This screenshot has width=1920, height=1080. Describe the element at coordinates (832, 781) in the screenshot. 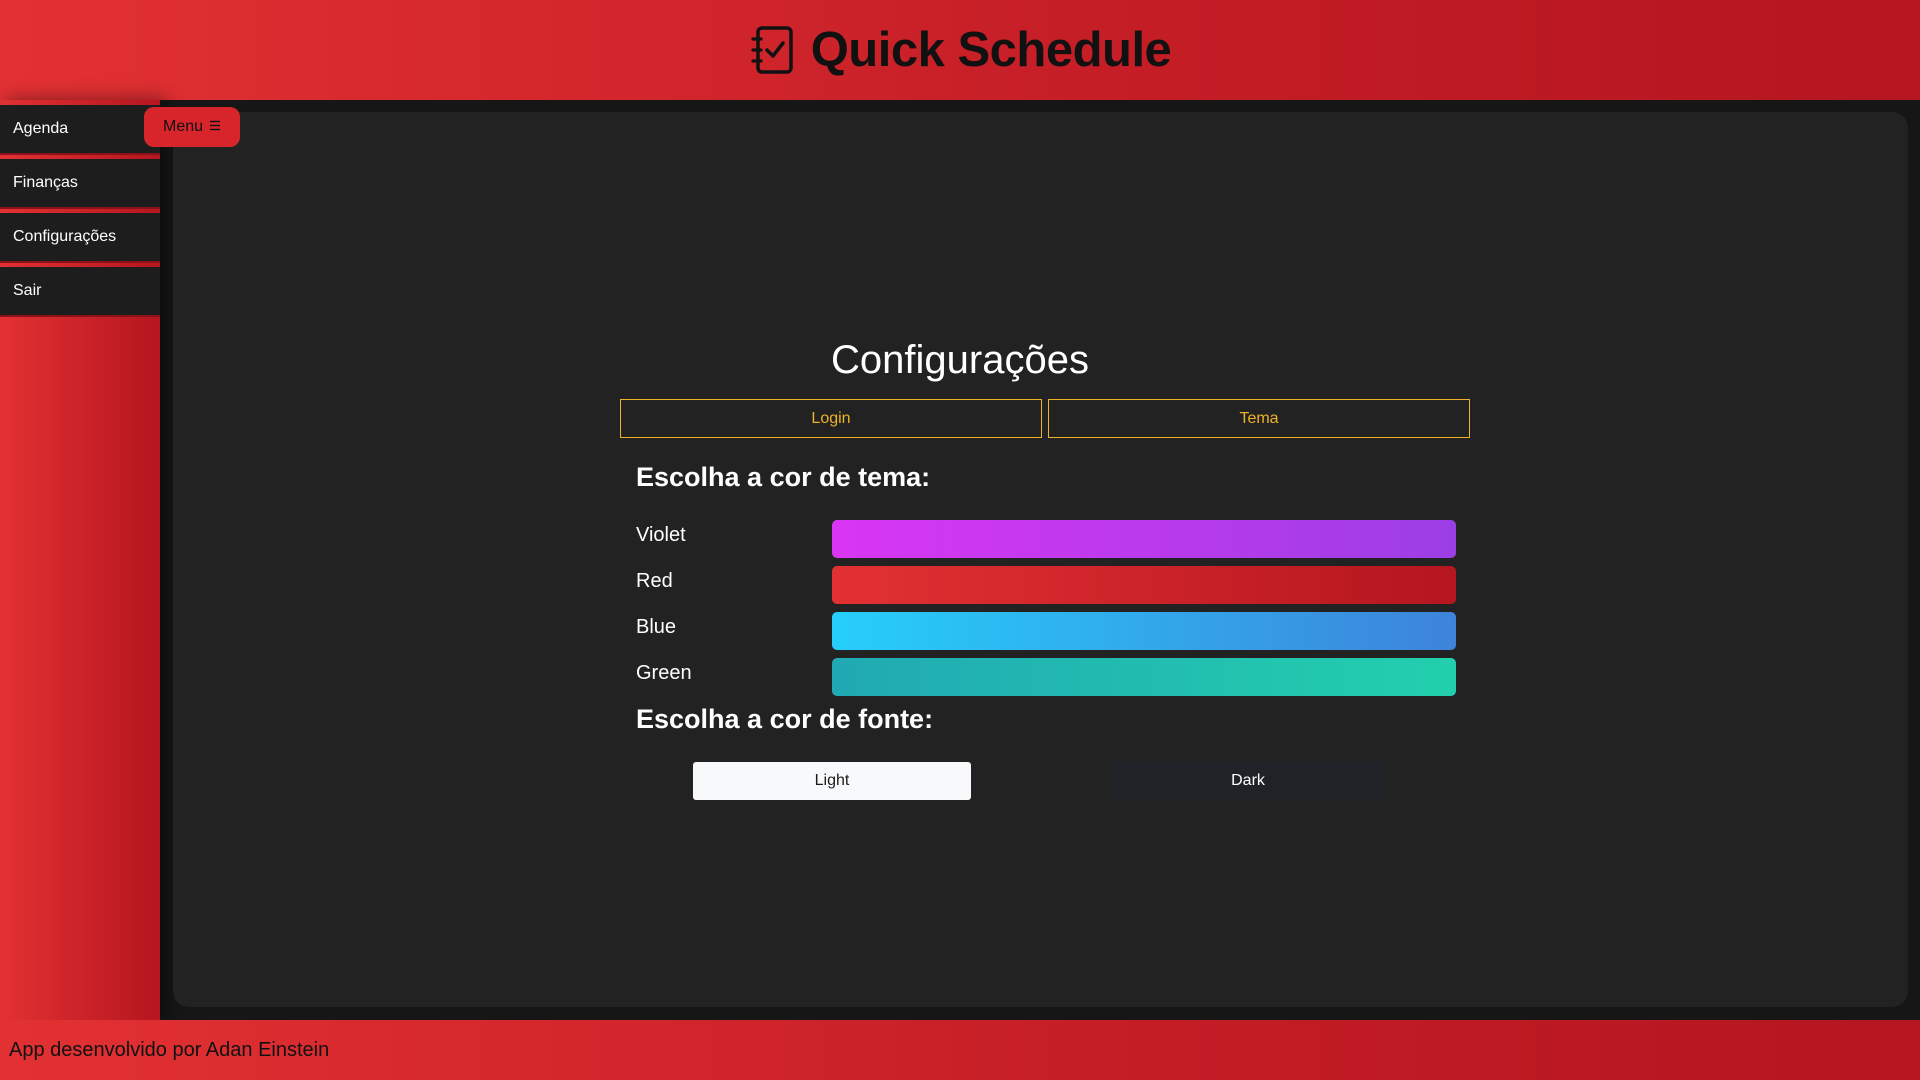

I see `light-font-button: Light` at that location.